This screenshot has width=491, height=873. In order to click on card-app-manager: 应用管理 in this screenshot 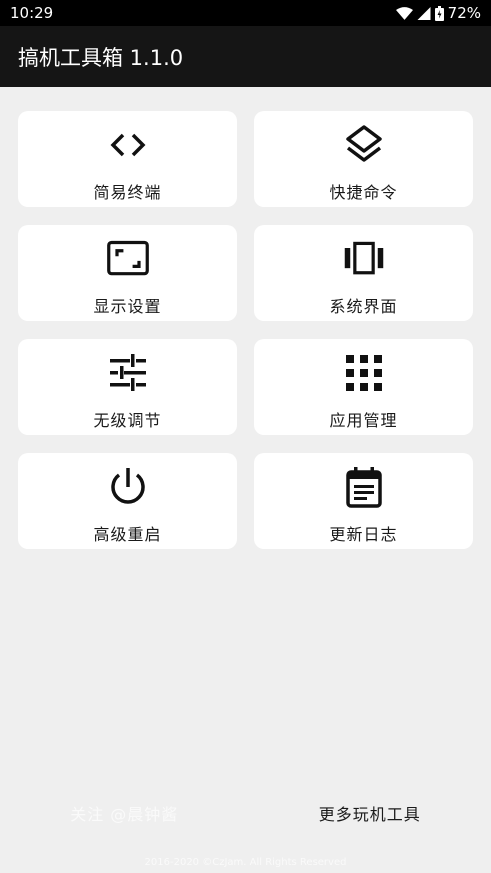, I will do `click(363, 387)`.